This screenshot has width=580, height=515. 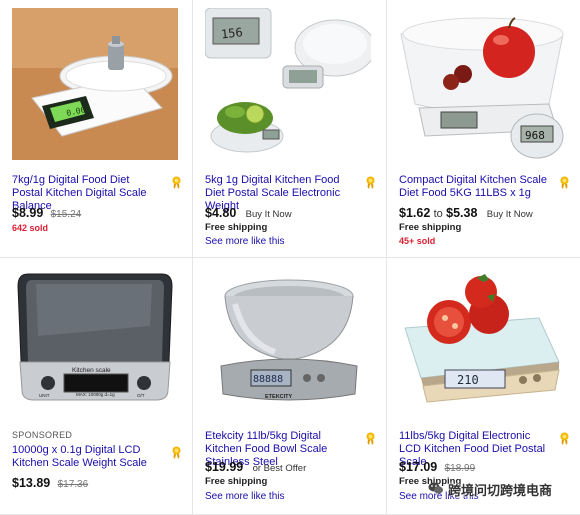 What do you see at coordinates (460, 468) in the screenshot?
I see `original-price: $18.99` at bounding box center [460, 468].